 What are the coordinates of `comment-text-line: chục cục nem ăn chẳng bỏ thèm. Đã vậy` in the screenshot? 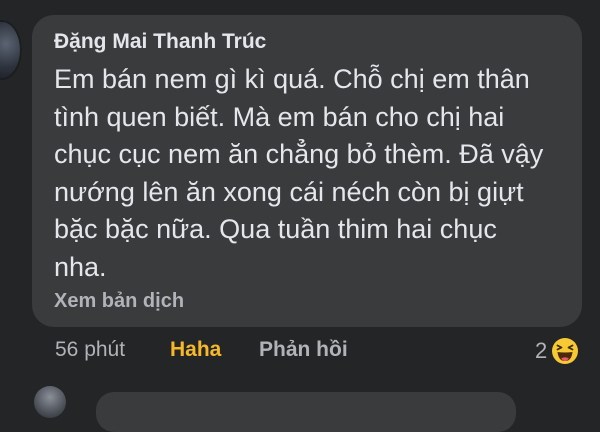 It's located at (299, 154).